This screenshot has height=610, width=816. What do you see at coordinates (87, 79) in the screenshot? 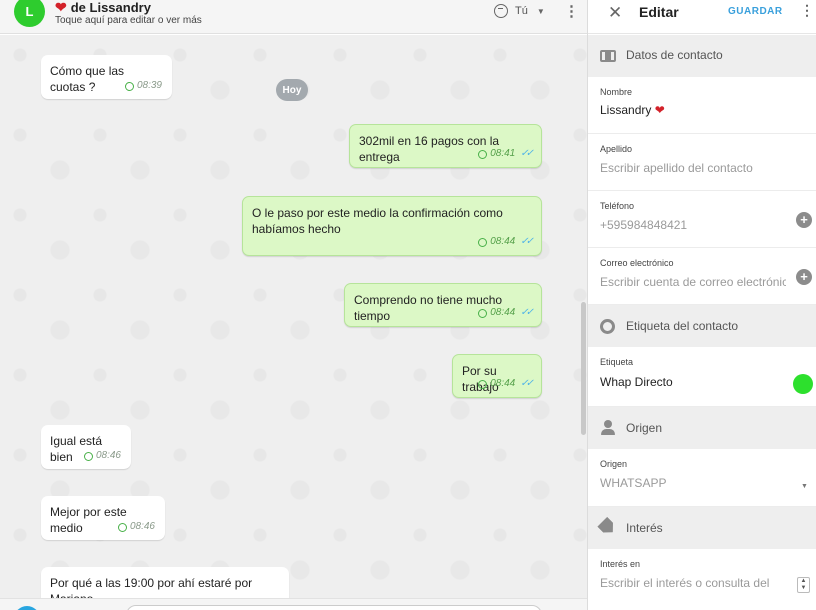
I see `message-text: Cómo que las cuotas ?` at bounding box center [87, 79].